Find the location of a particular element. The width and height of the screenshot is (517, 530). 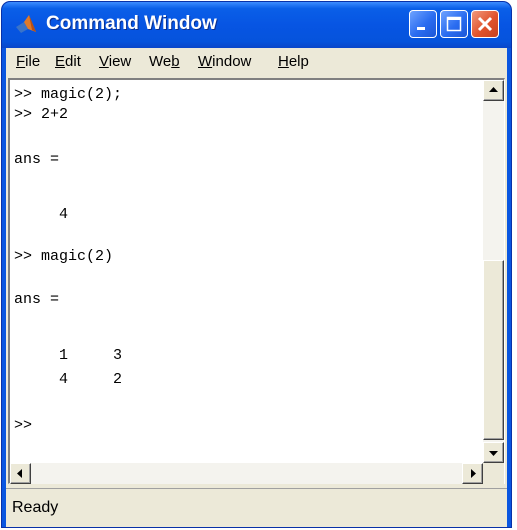

menu-window-accelerator: W is located at coordinates (205, 61).